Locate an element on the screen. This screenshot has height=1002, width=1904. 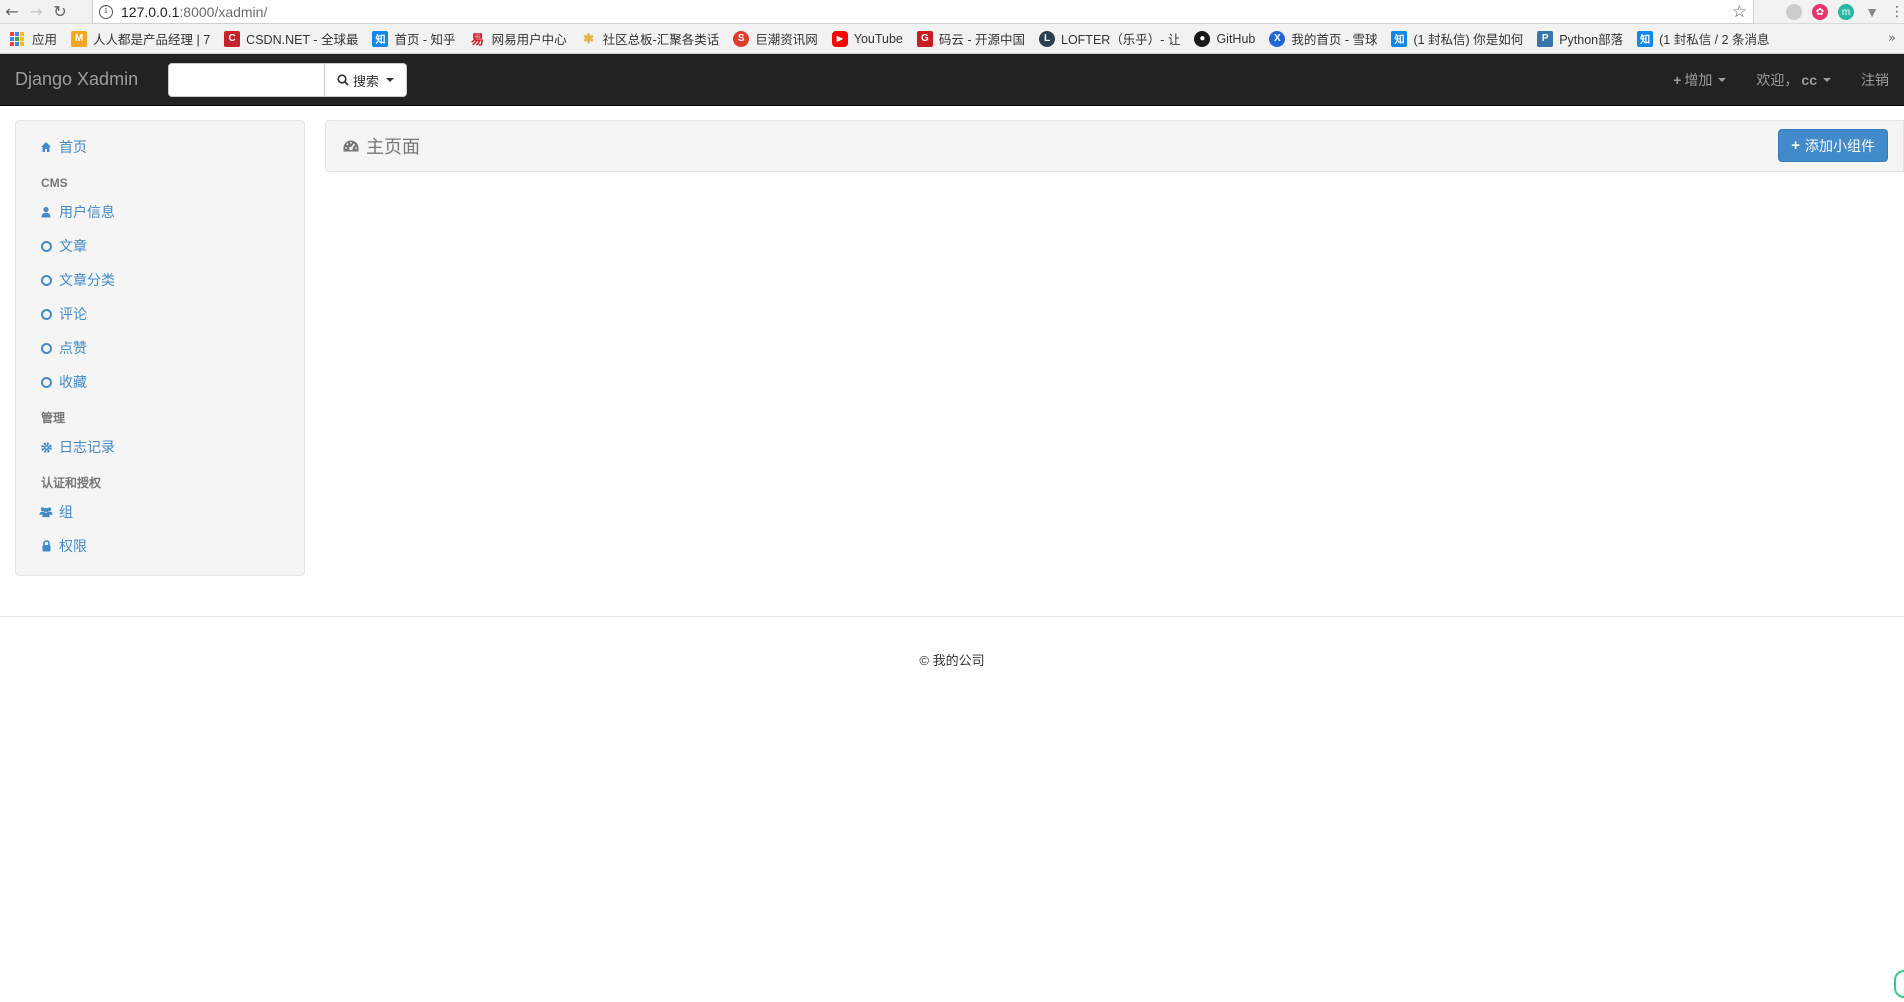
vue-devtools-icon: ▼ is located at coordinates (1872, 12).